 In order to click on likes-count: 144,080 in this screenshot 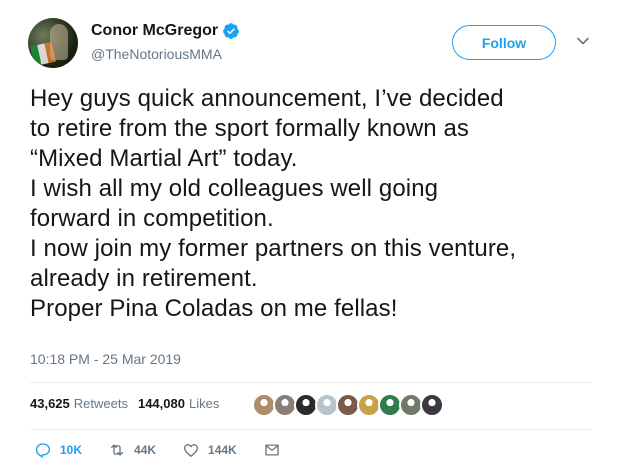, I will do `click(161, 403)`.